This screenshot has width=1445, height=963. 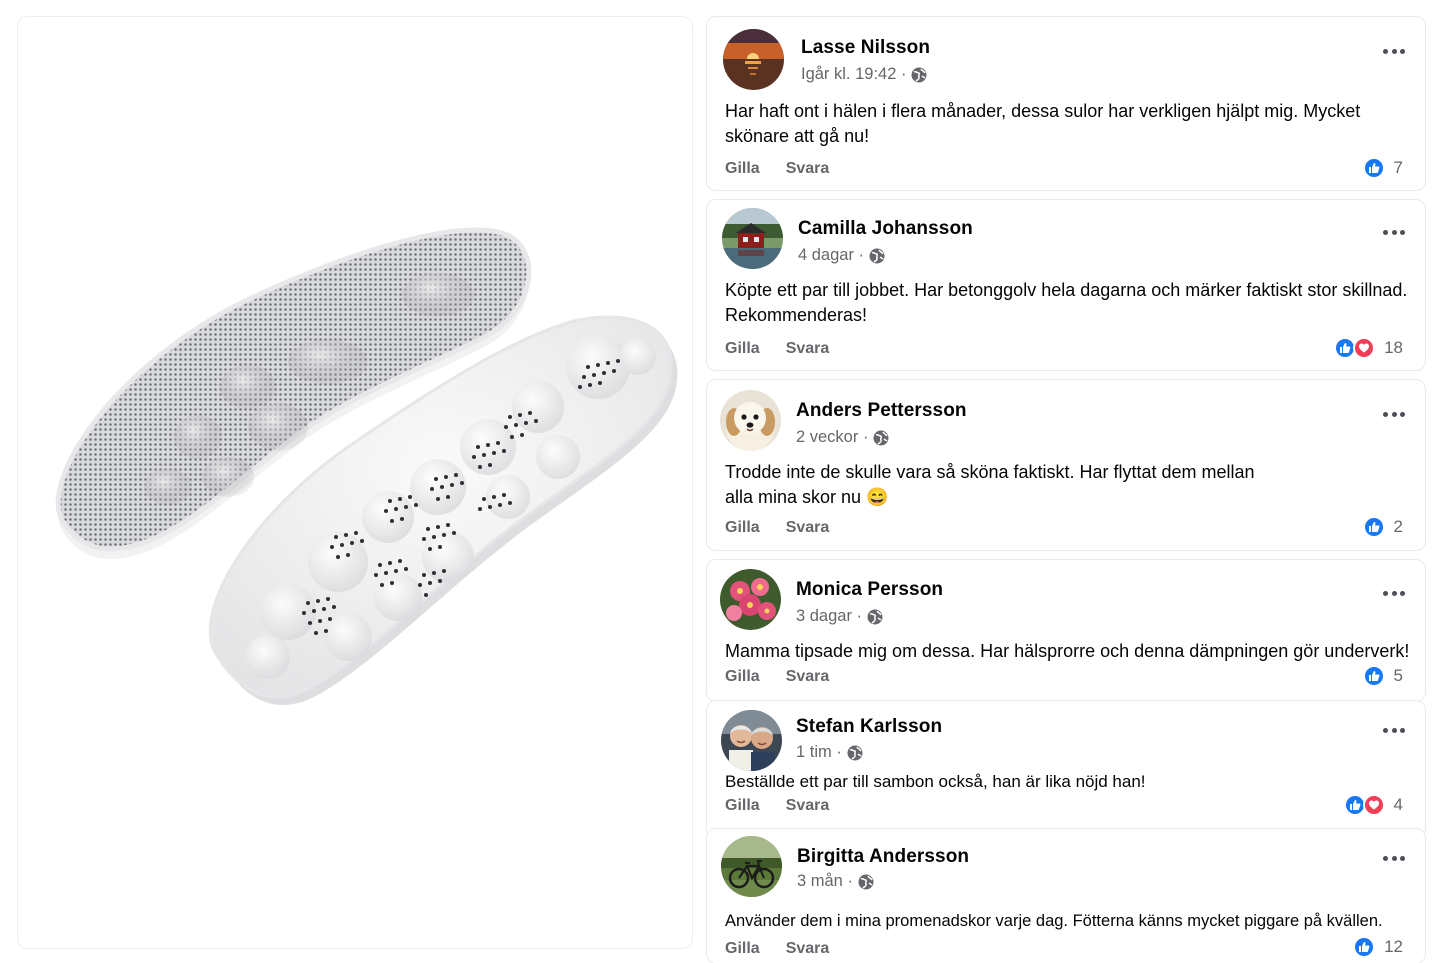 I want to click on bicycle-avatar, so click(x=751, y=866).